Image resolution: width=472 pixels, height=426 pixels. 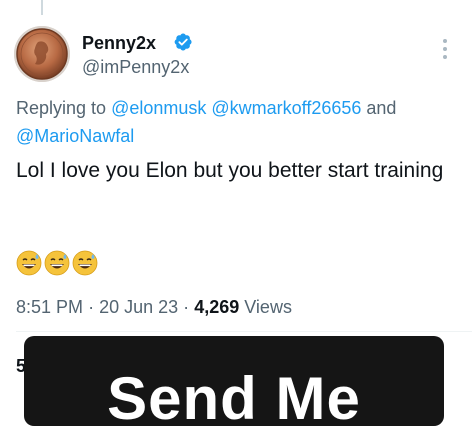 I want to click on tweet-time: 8:51 PM, so click(x=49, y=307).